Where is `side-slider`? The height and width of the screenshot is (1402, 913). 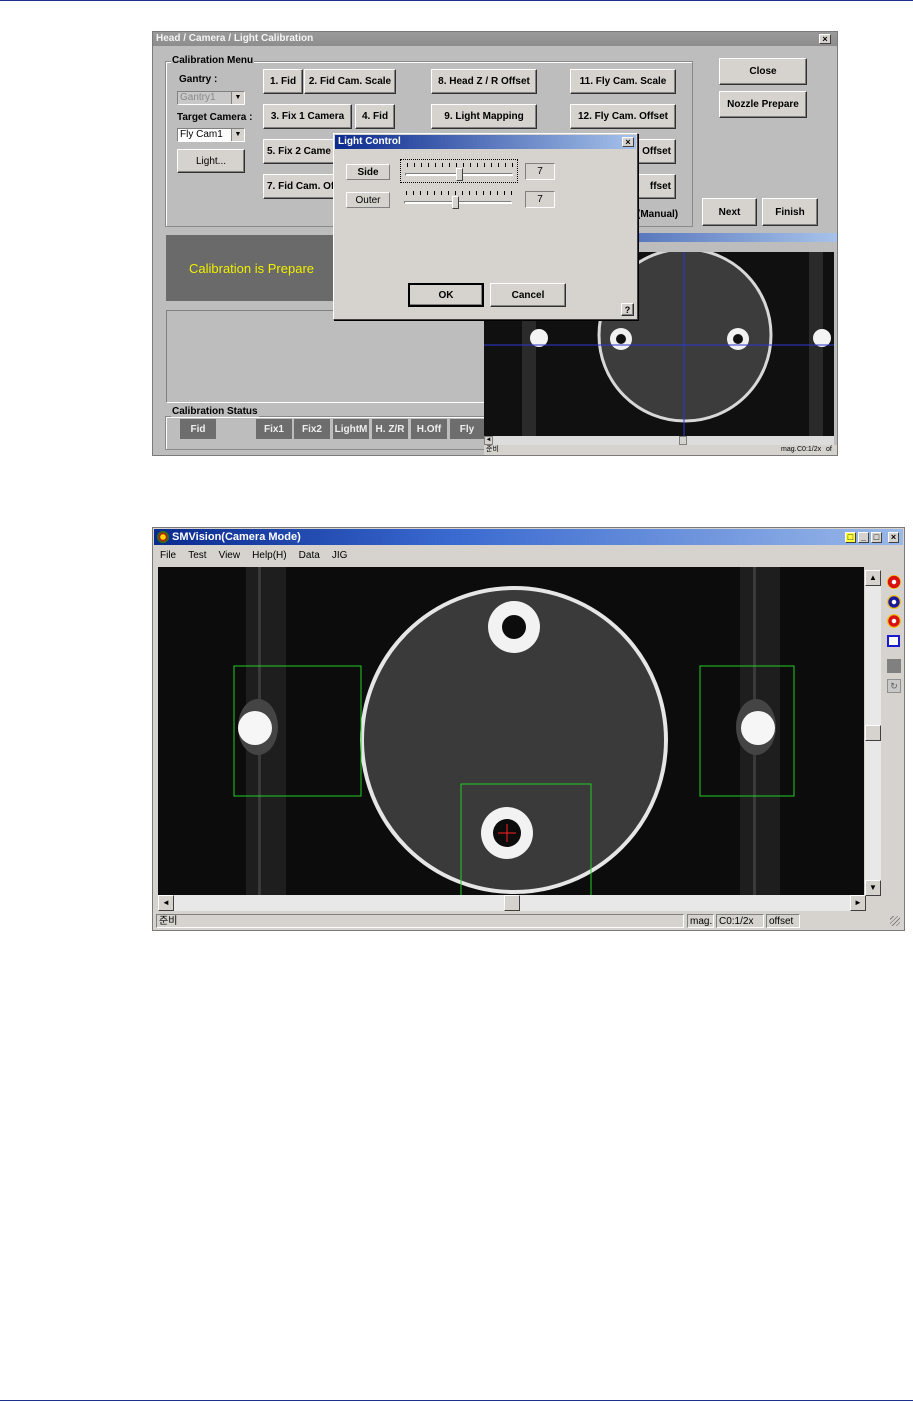
side-slider is located at coordinates (459, 171).